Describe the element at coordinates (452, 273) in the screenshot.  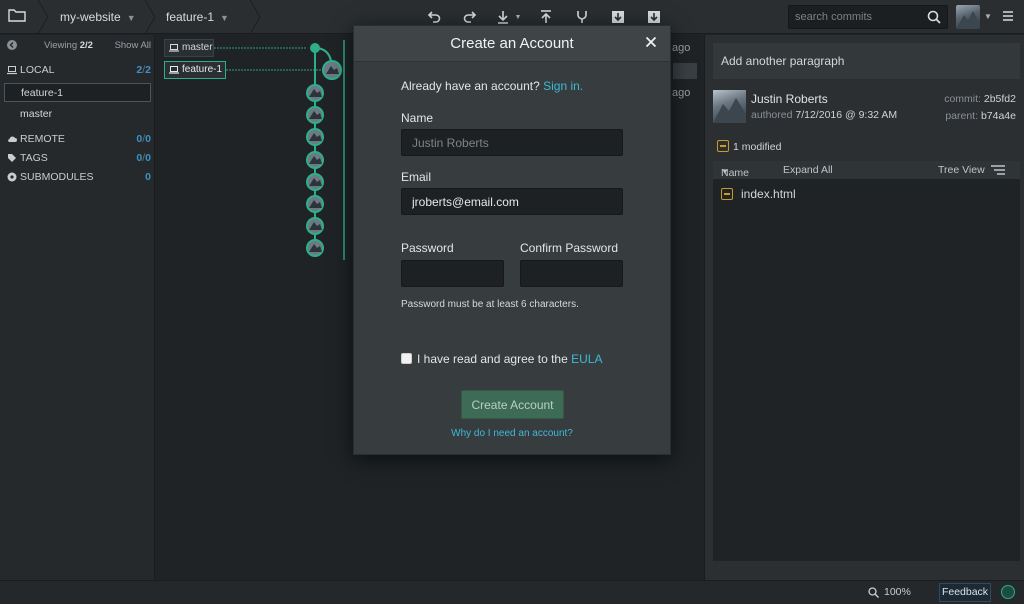
I see `password-field` at that location.